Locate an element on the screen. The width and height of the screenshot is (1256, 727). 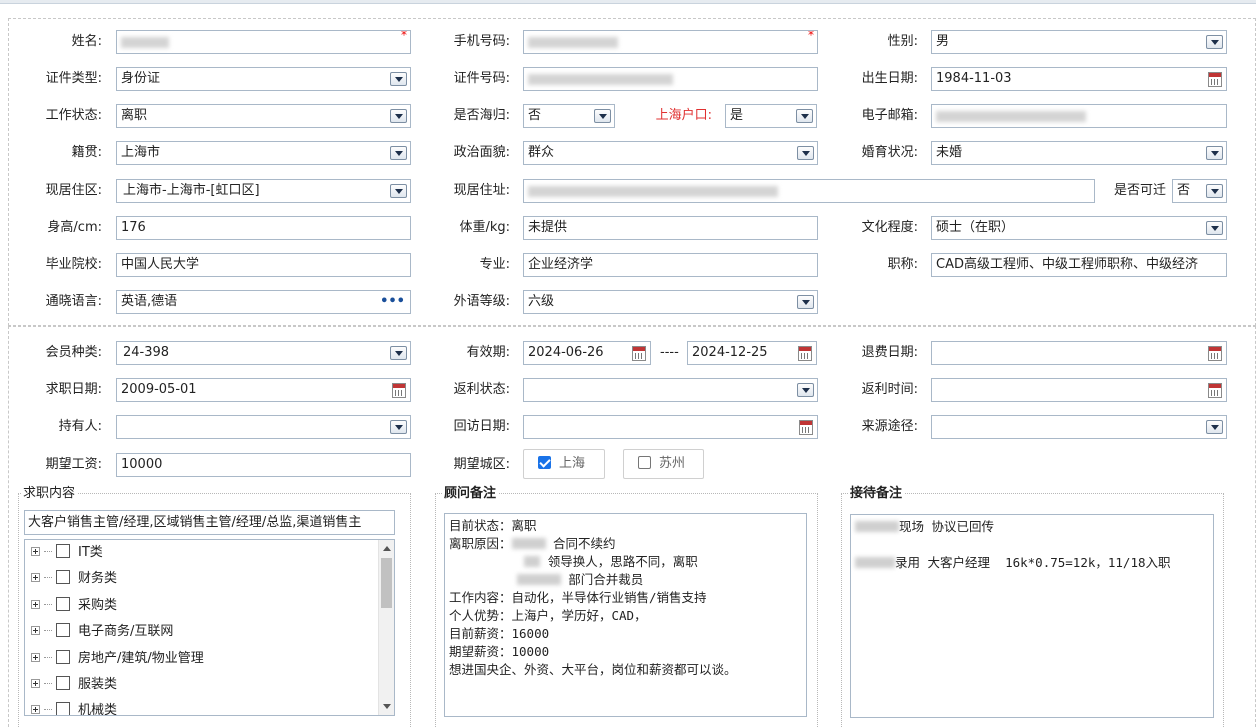
major-input: 企业经济学 is located at coordinates (670, 265).